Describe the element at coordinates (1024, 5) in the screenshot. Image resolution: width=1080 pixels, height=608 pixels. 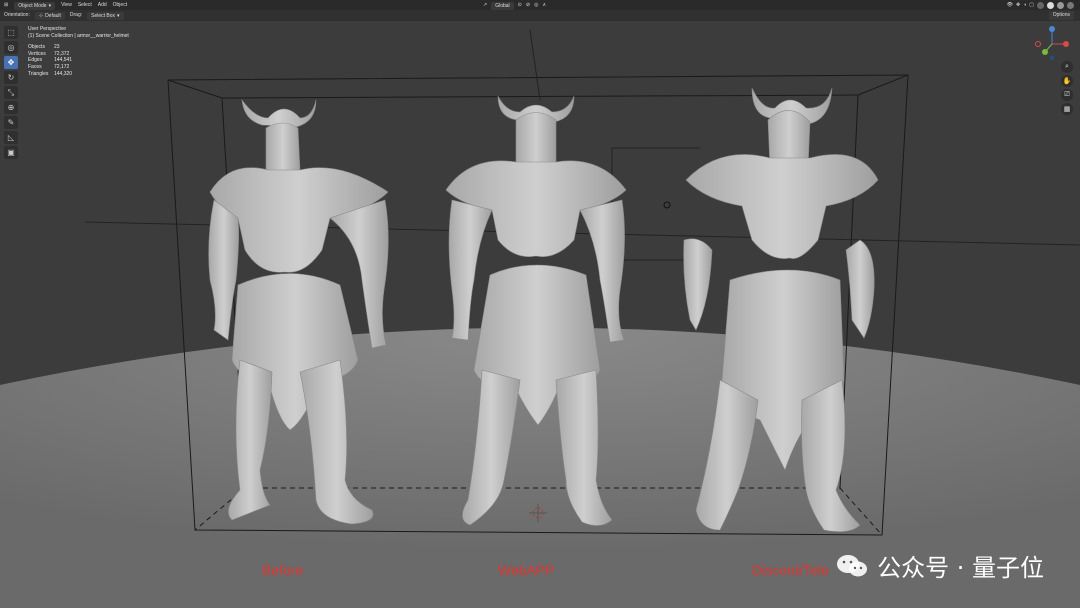
I see `overlay-toggle-icon: ◑` at that location.